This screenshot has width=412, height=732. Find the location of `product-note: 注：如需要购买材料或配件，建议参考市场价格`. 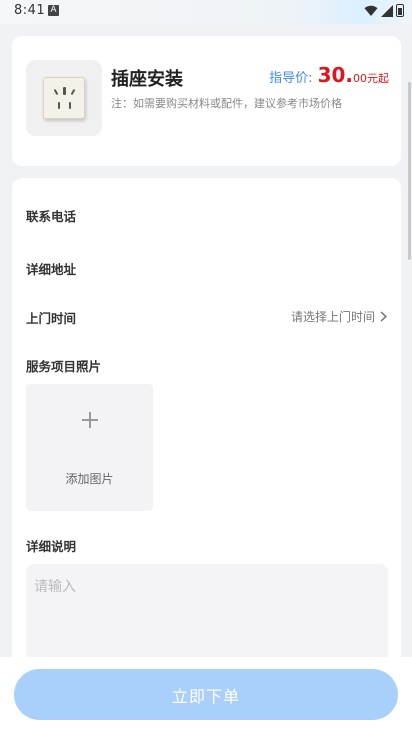

product-note: 注：如需要购买材料或配件，建议参考市场价格 is located at coordinates (226, 103).